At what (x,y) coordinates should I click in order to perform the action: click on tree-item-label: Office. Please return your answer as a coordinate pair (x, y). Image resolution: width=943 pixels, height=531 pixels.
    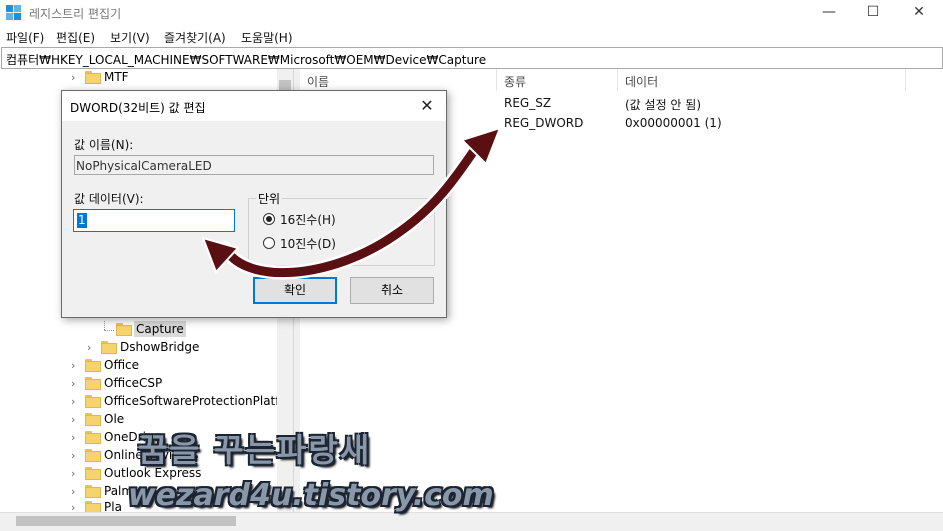
    Looking at the image, I should click on (122, 365).